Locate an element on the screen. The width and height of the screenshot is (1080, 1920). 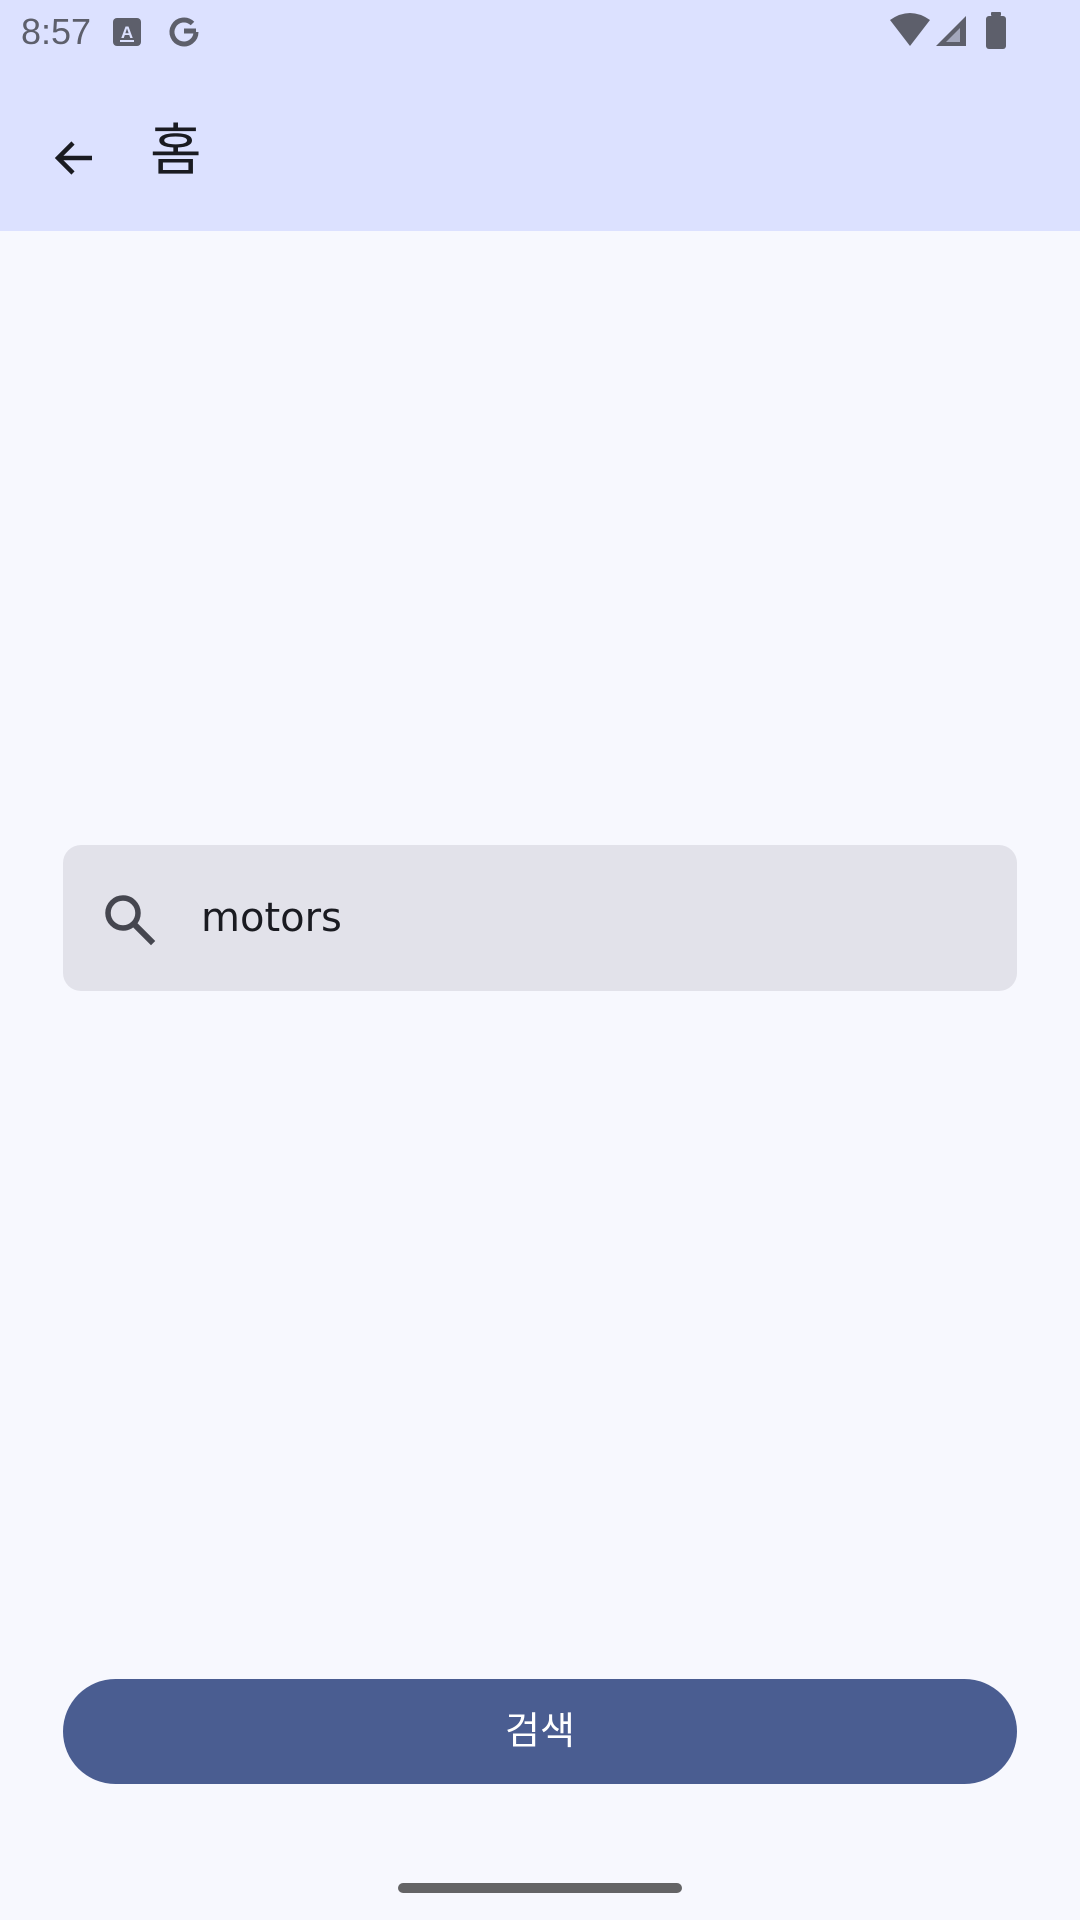
svg-text: A is located at coordinates (127, 32).